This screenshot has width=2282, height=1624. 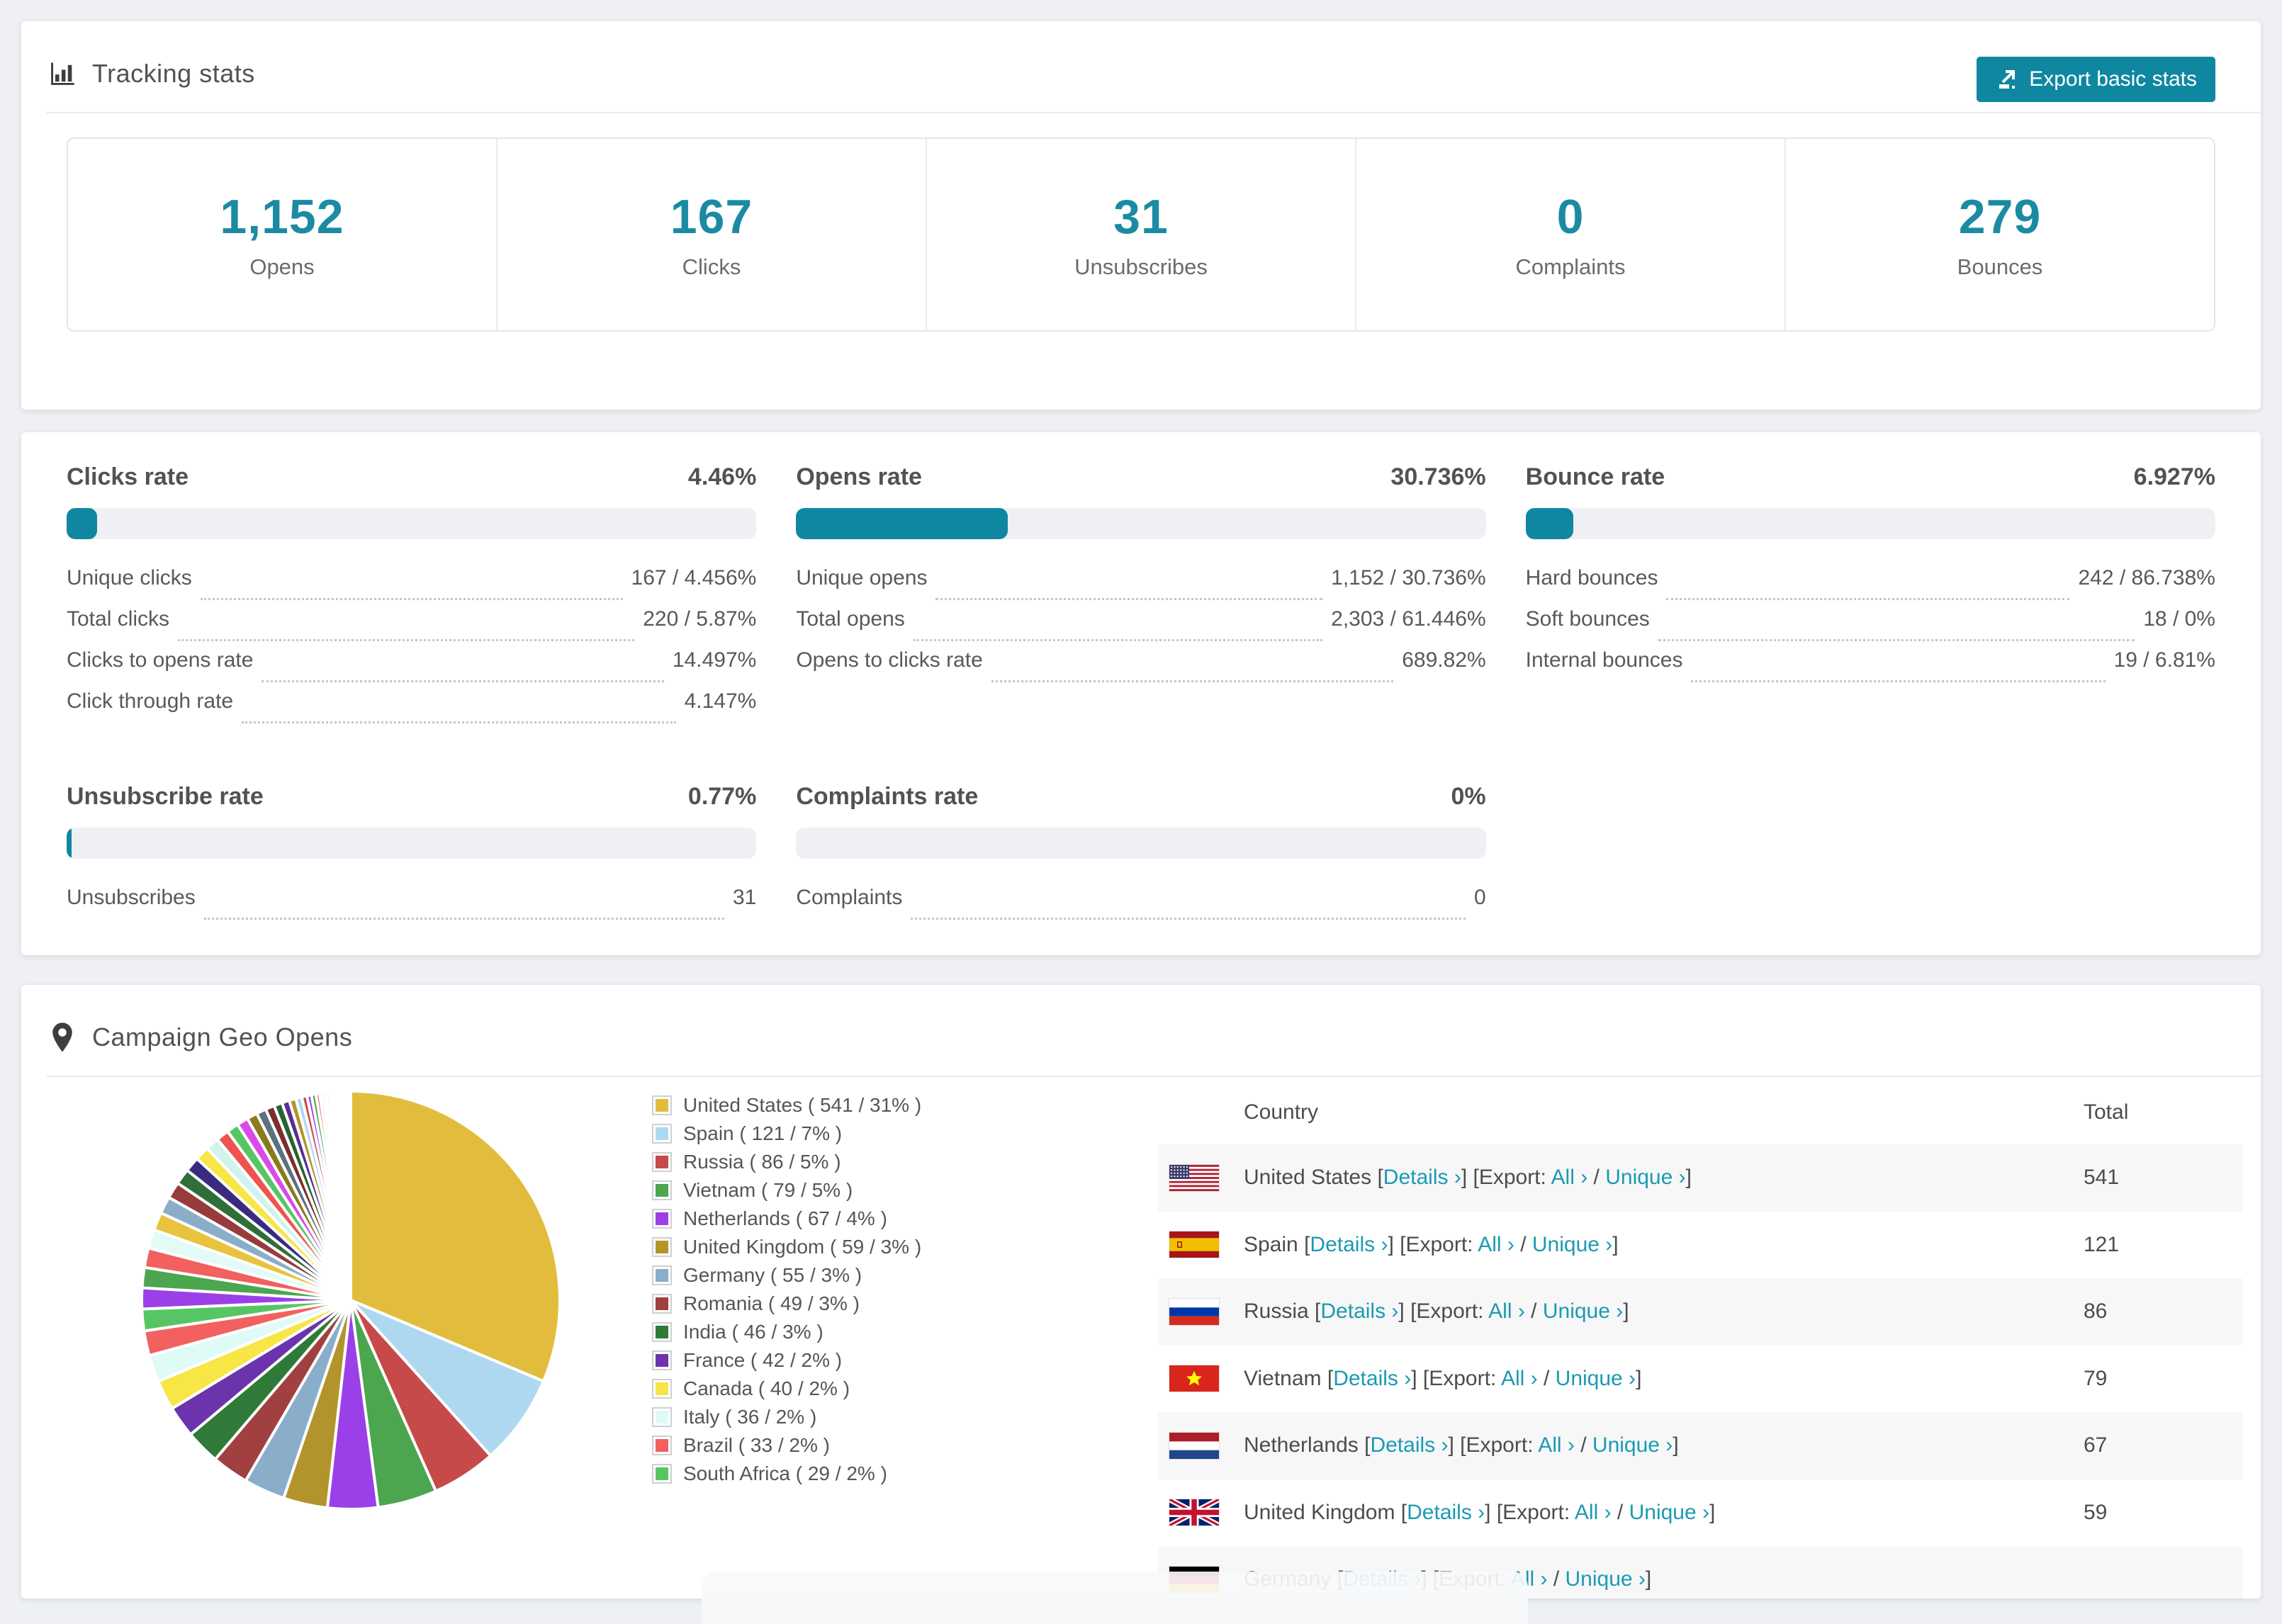 I want to click on rate-row-label: Unique clicks, so click(x=130, y=578).